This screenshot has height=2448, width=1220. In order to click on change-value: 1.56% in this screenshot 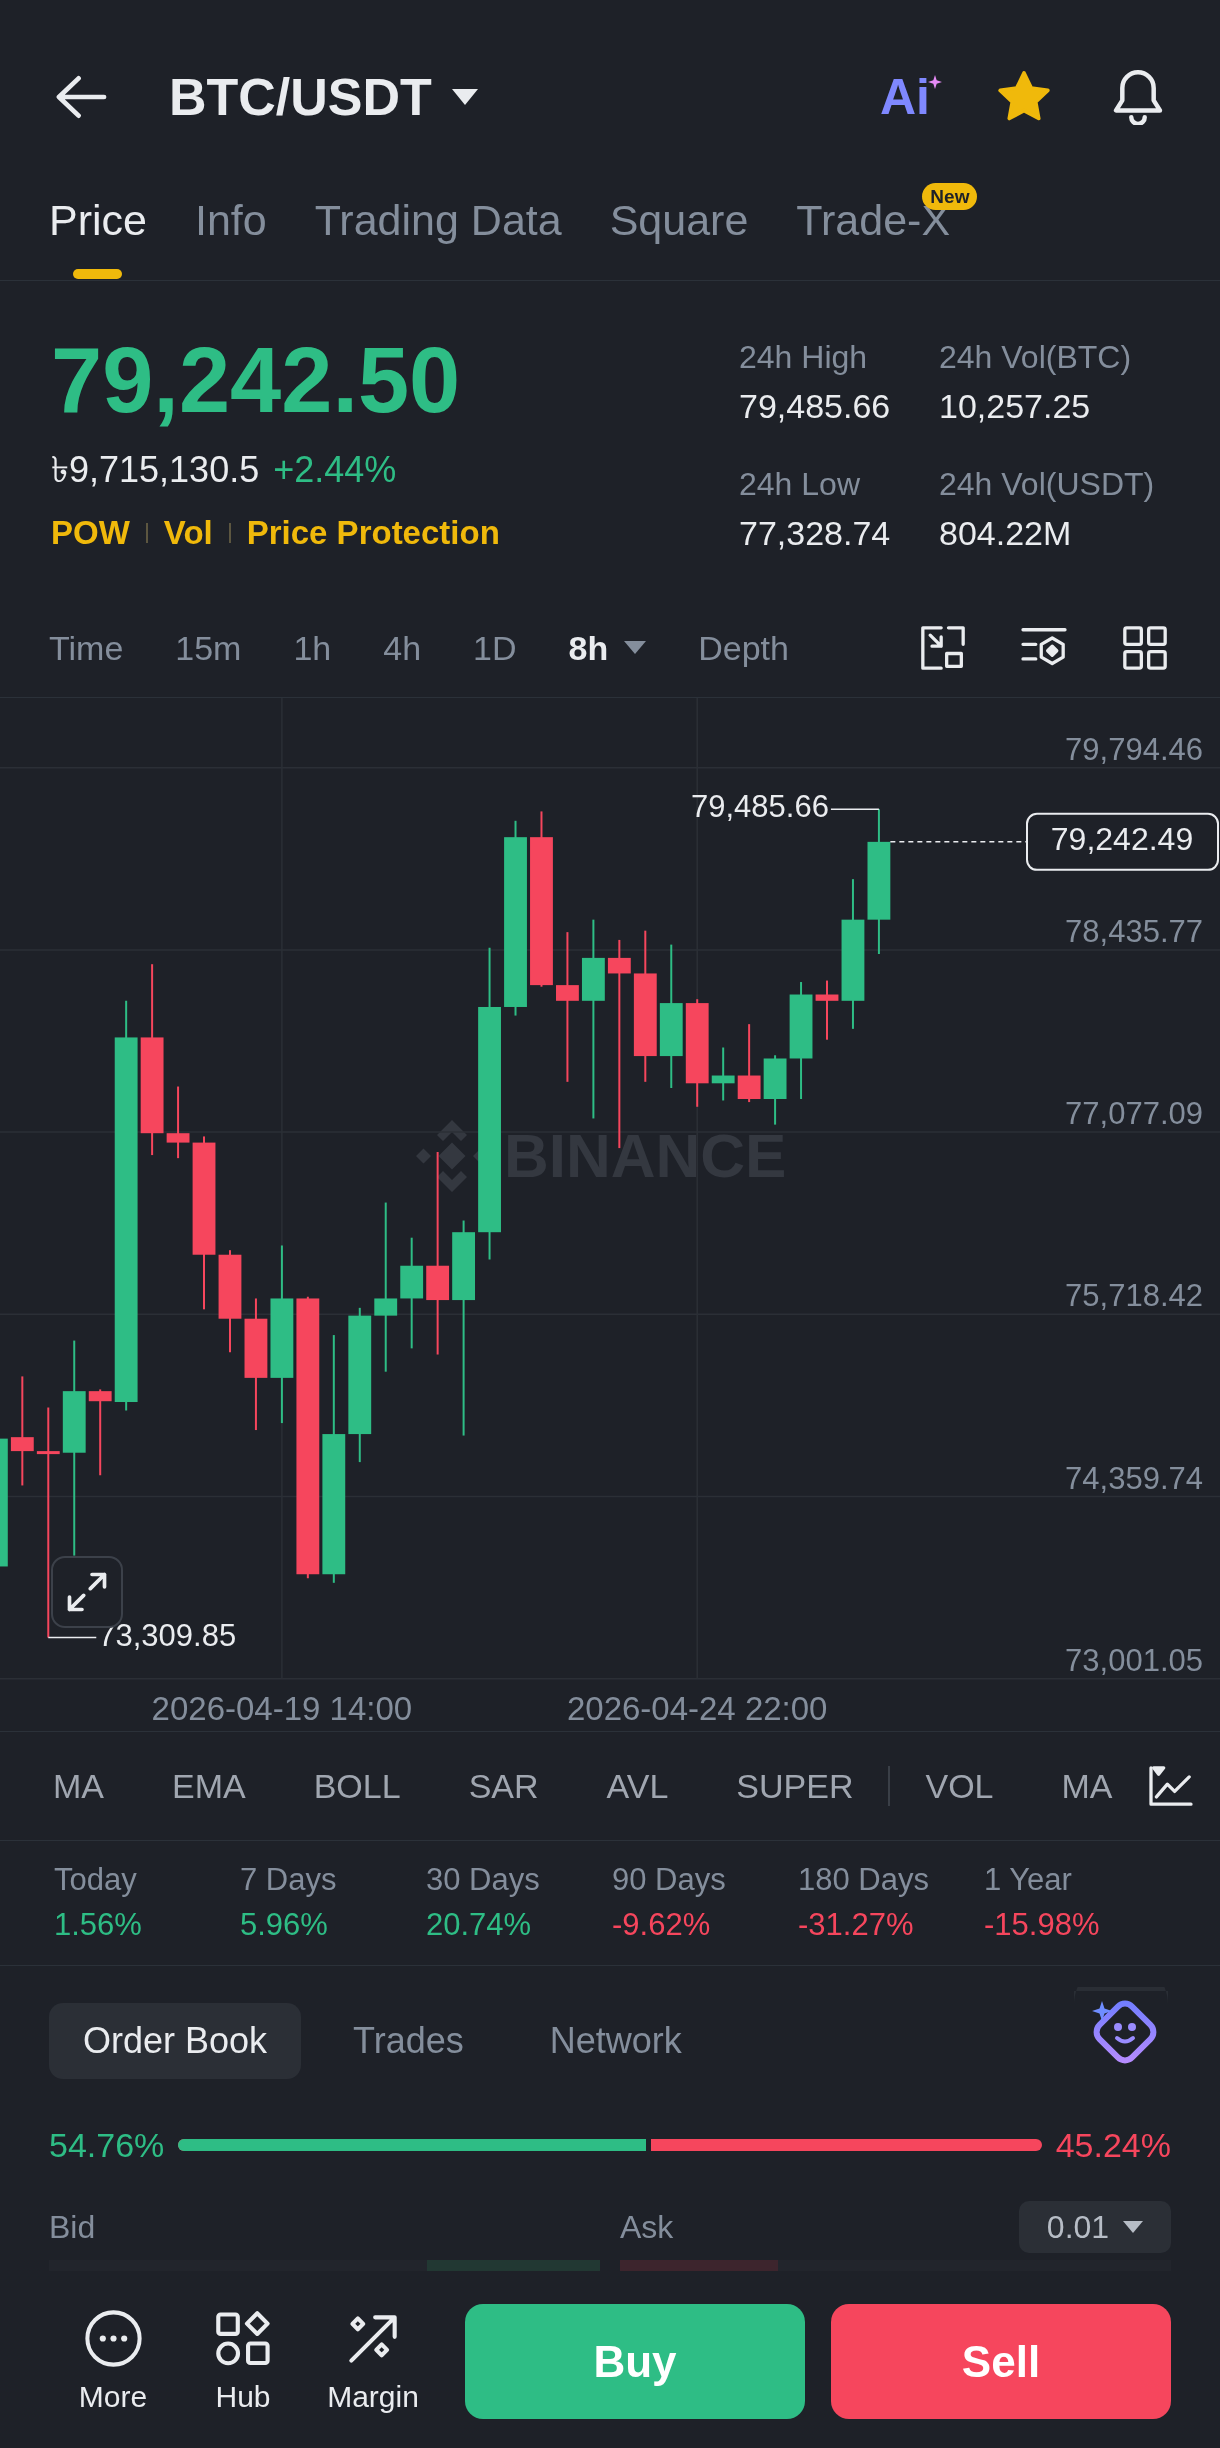, I will do `click(98, 1925)`.